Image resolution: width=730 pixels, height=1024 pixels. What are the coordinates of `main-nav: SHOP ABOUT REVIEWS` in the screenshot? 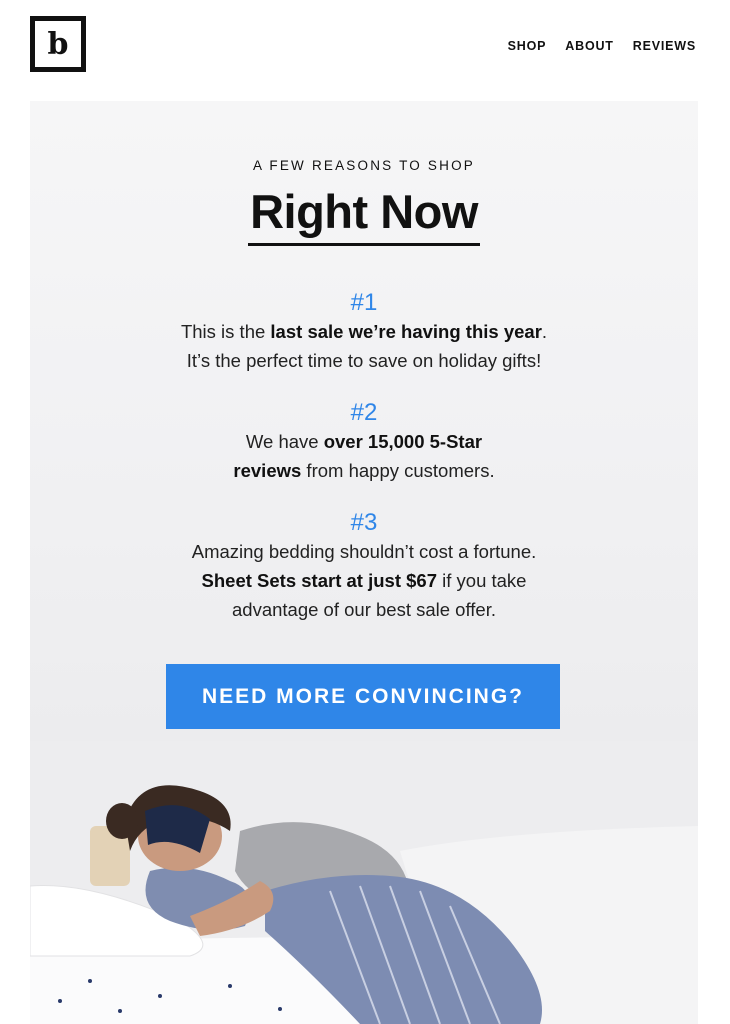 It's located at (602, 46).